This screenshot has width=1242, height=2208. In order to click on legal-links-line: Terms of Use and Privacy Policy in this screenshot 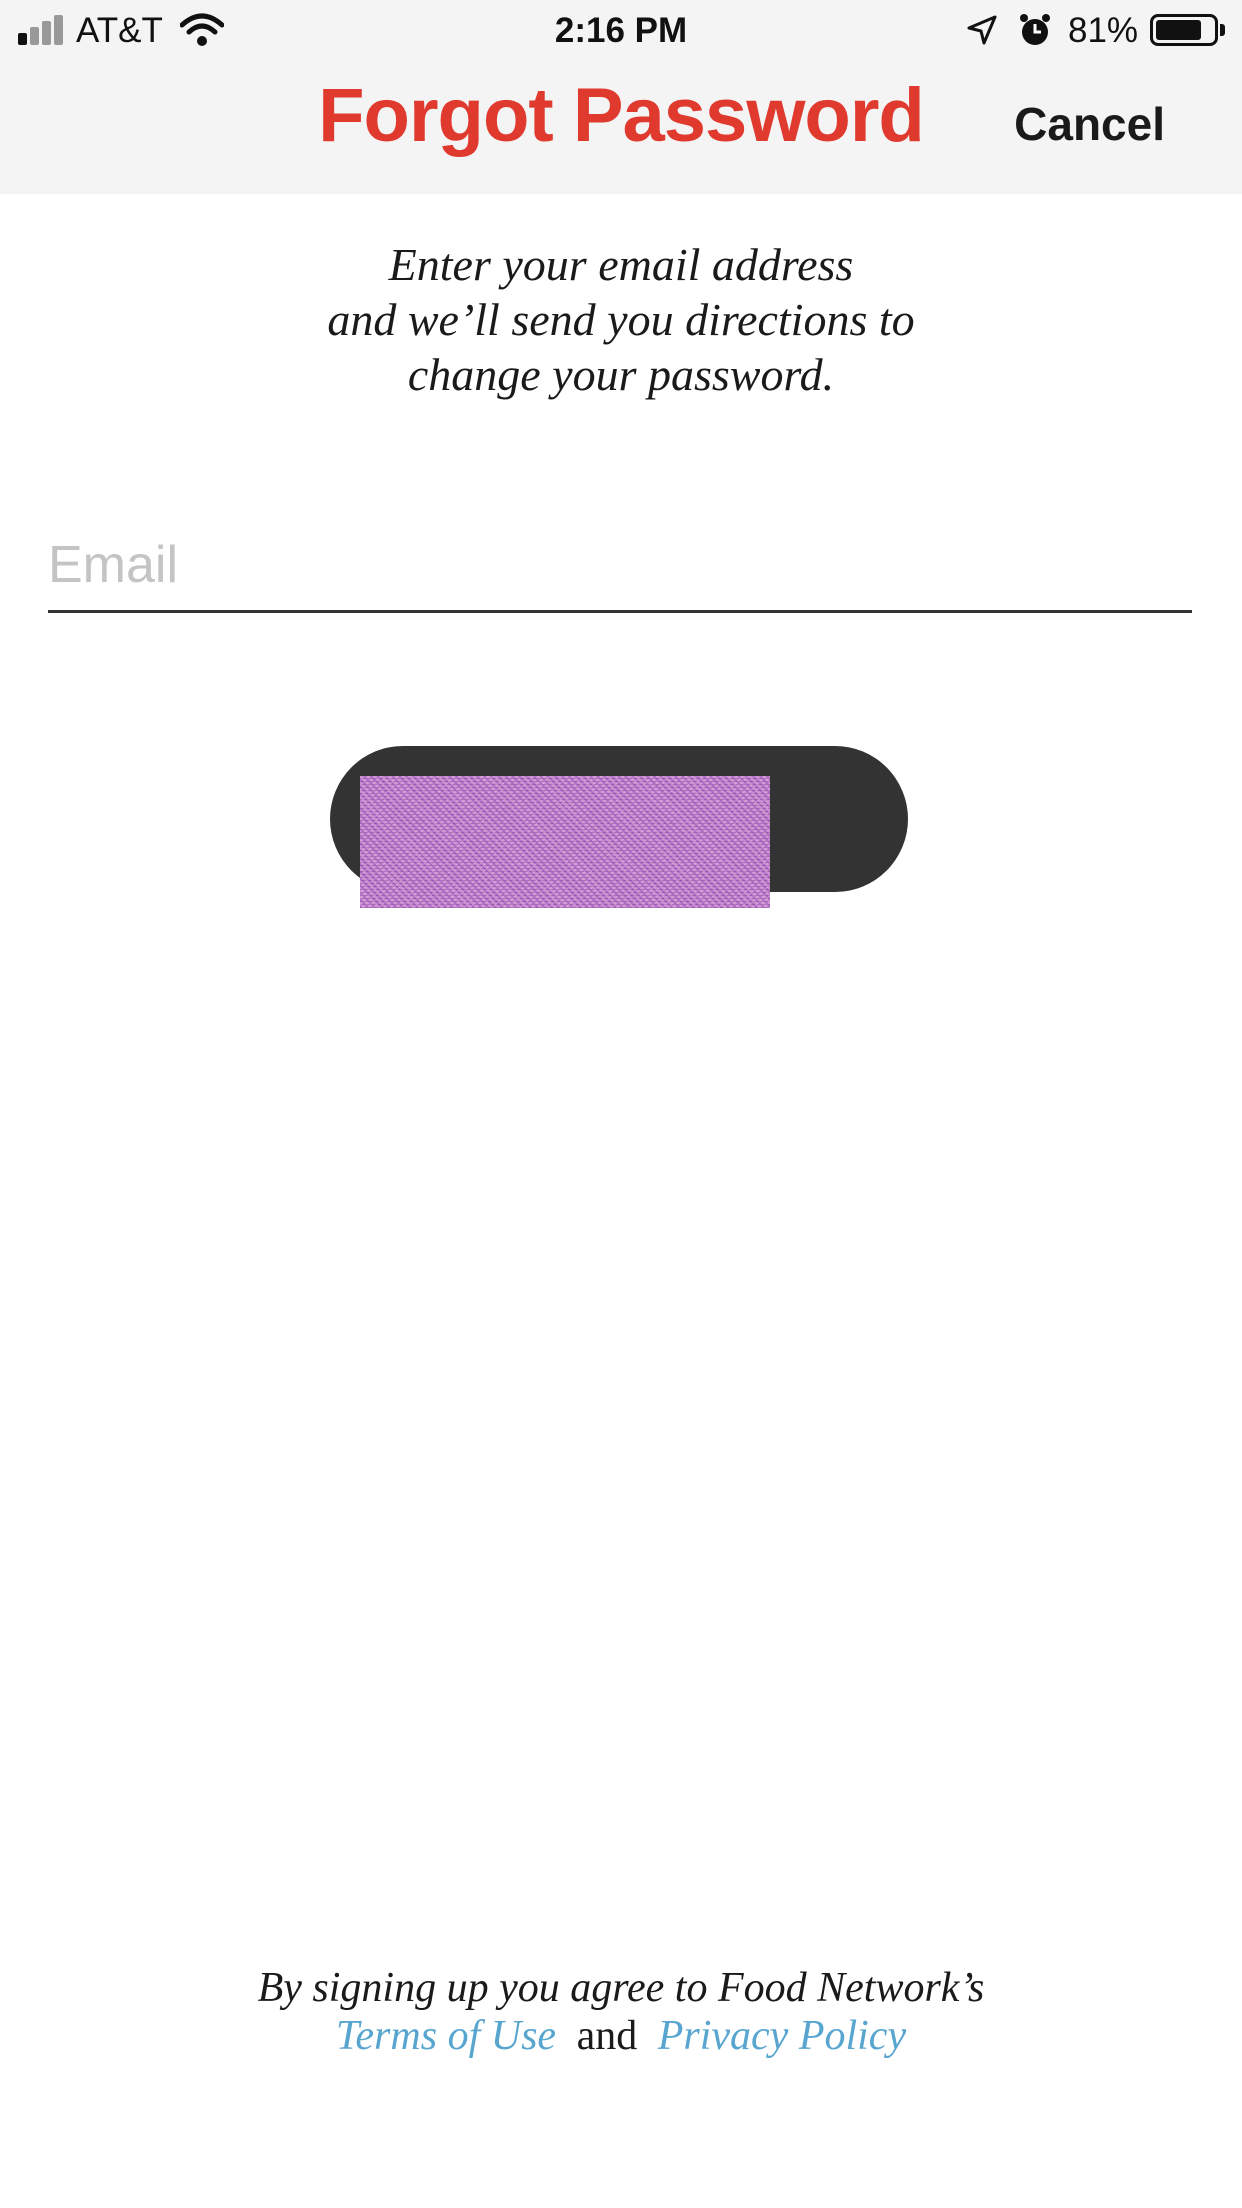, I will do `click(621, 2036)`.